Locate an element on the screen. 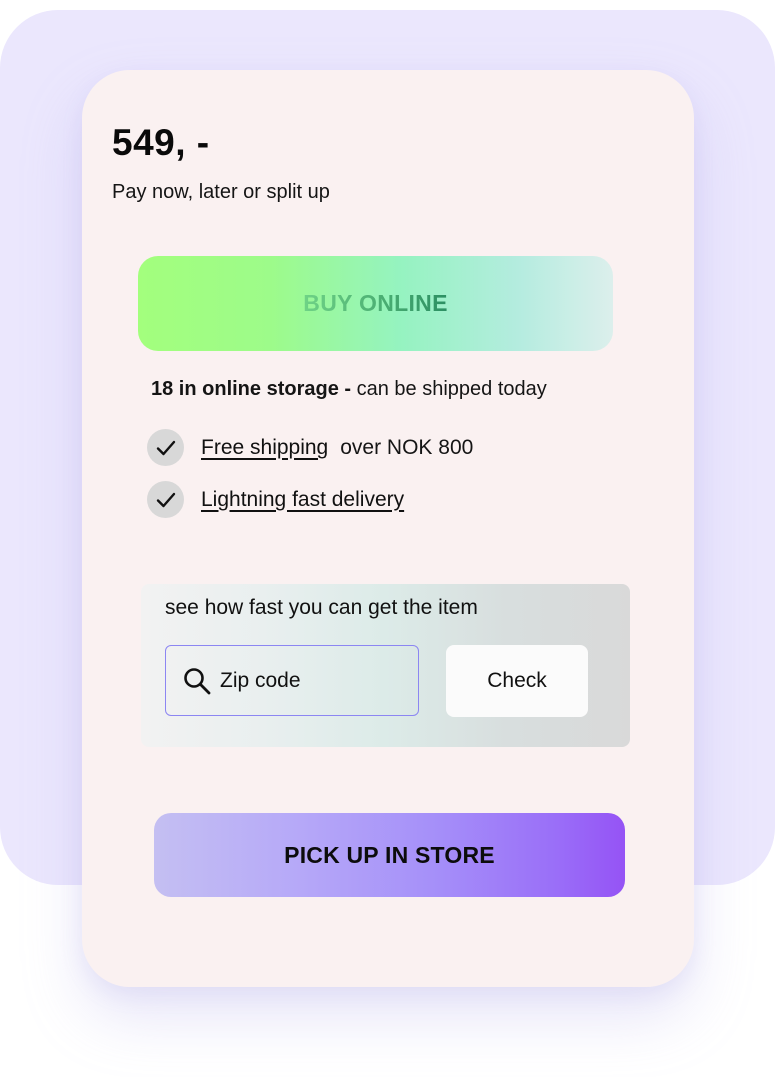 The image size is (784, 1077). shipping-note: can be shipped today is located at coordinates (451, 389).